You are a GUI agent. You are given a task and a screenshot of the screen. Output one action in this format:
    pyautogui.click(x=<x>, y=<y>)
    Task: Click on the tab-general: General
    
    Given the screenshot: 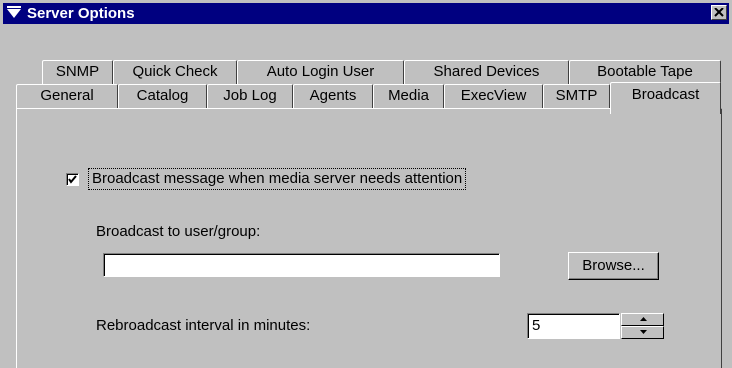 What is the action you would take?
    pyautogui.click(x=67, y=96)
    